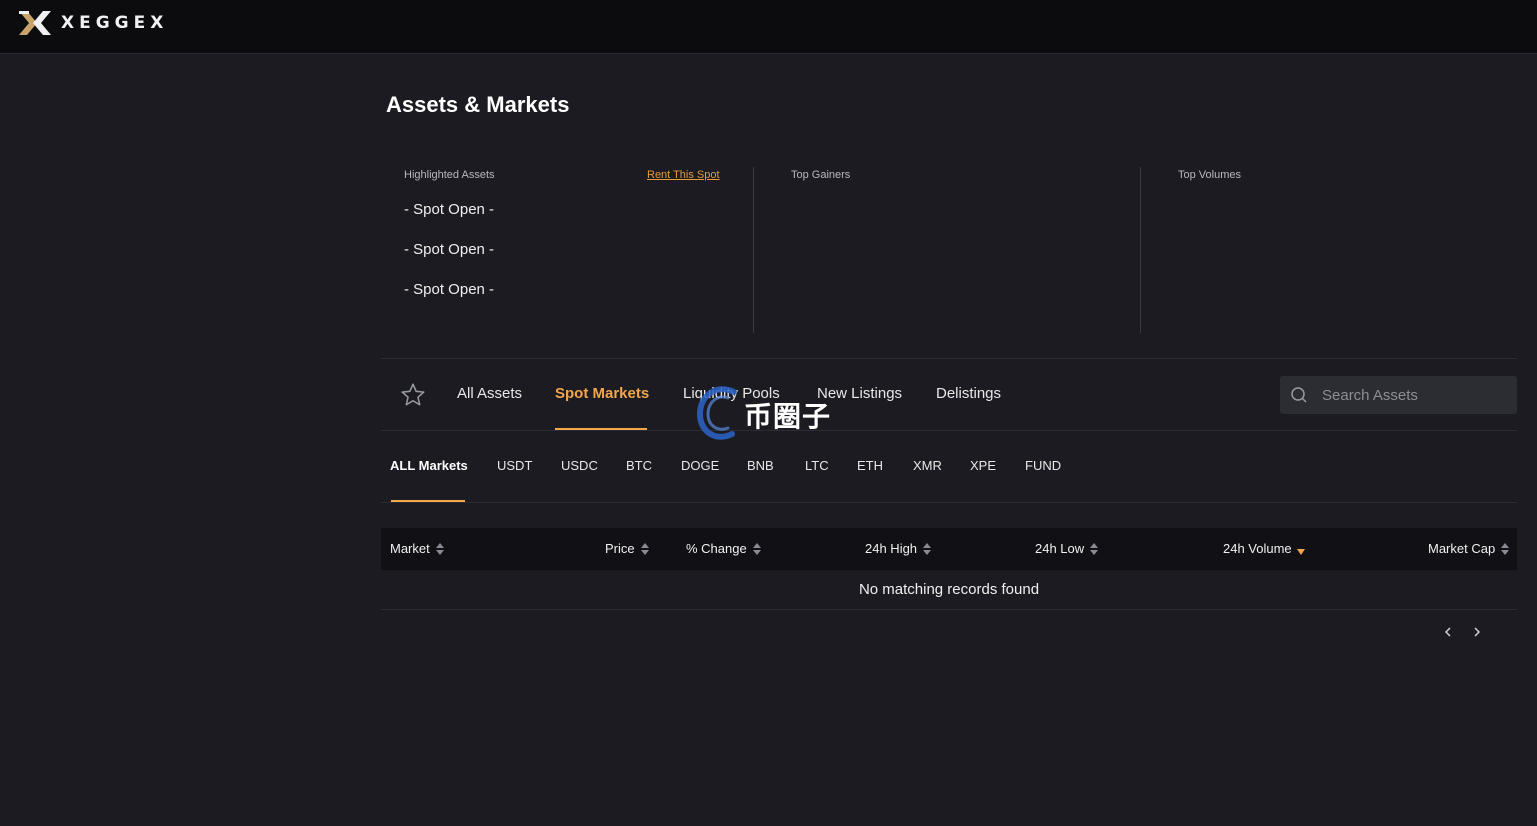 This screenshot has width=1537, height=826. I want to click on column-header-label: 24h Volume, so click(1257, 548).